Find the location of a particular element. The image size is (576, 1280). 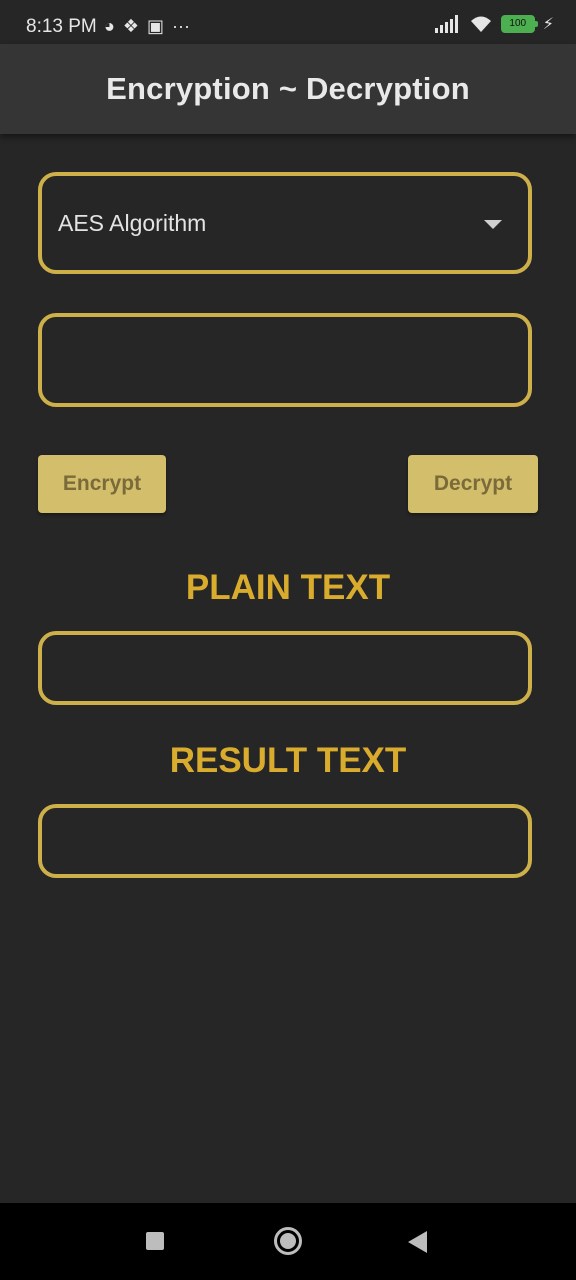

page-title: Encryption ~ Decryption is located at coordinates (288, 88).